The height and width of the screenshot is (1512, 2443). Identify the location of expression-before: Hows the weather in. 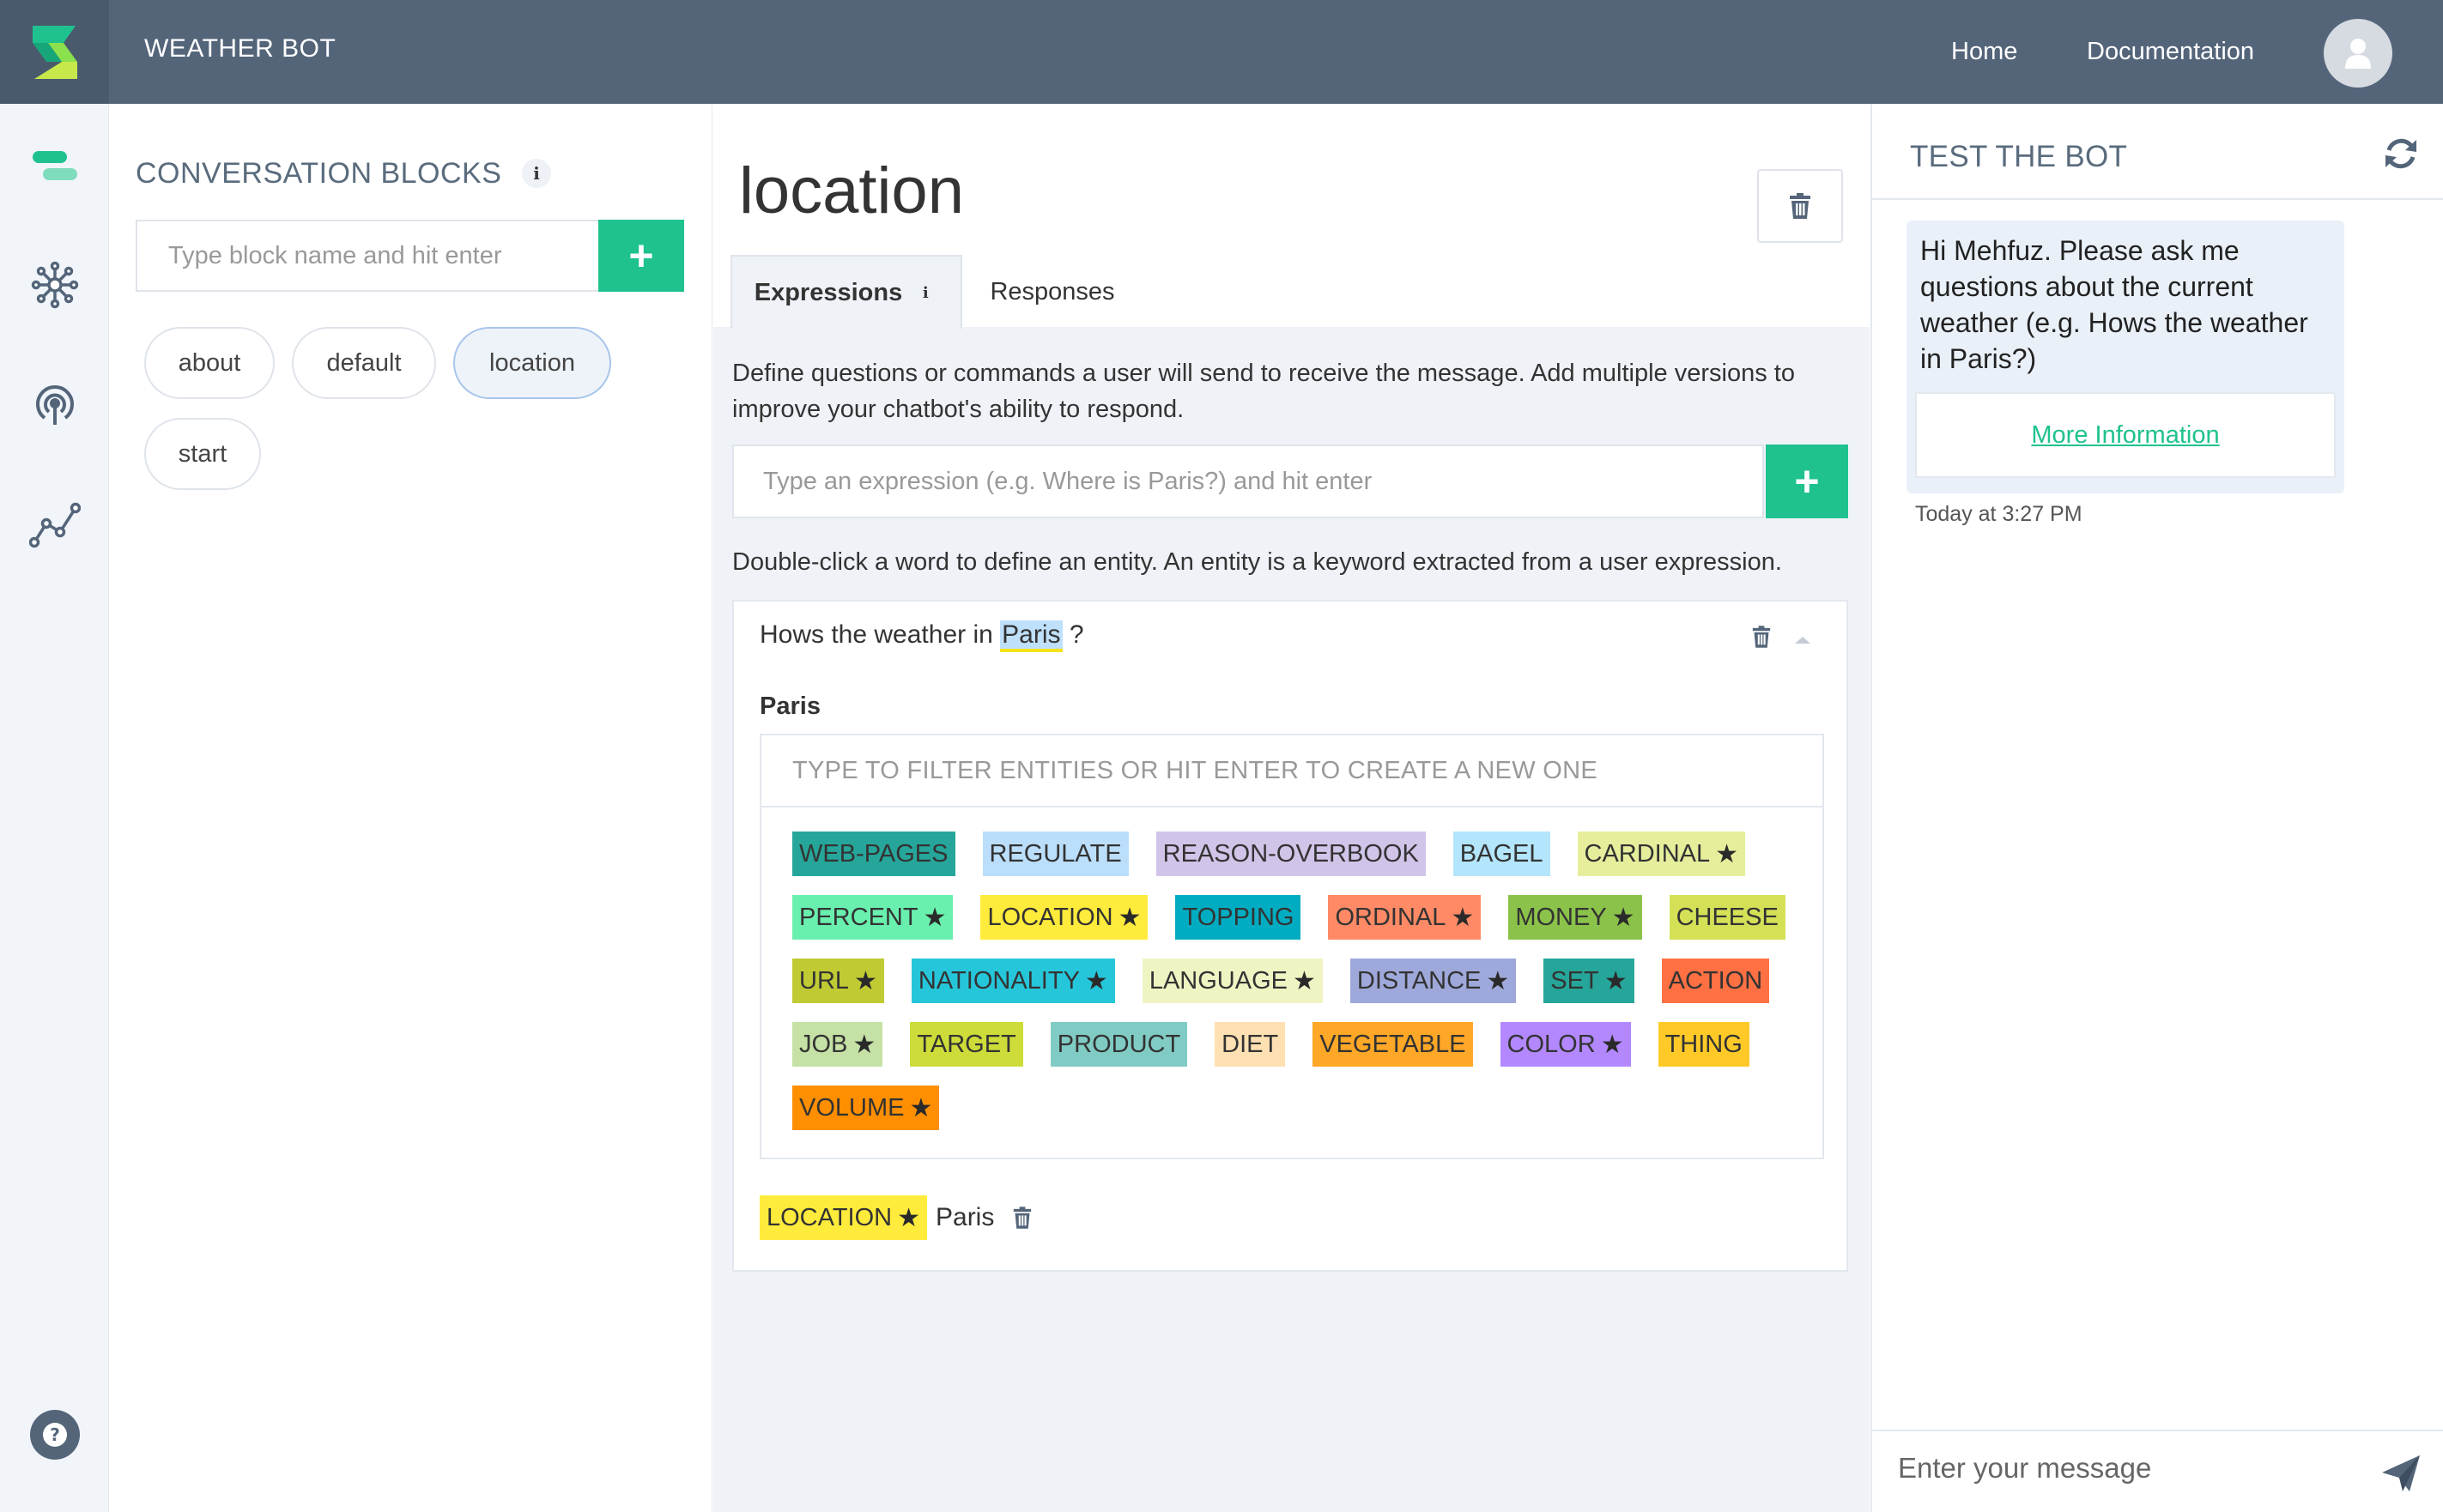
(880, 634).